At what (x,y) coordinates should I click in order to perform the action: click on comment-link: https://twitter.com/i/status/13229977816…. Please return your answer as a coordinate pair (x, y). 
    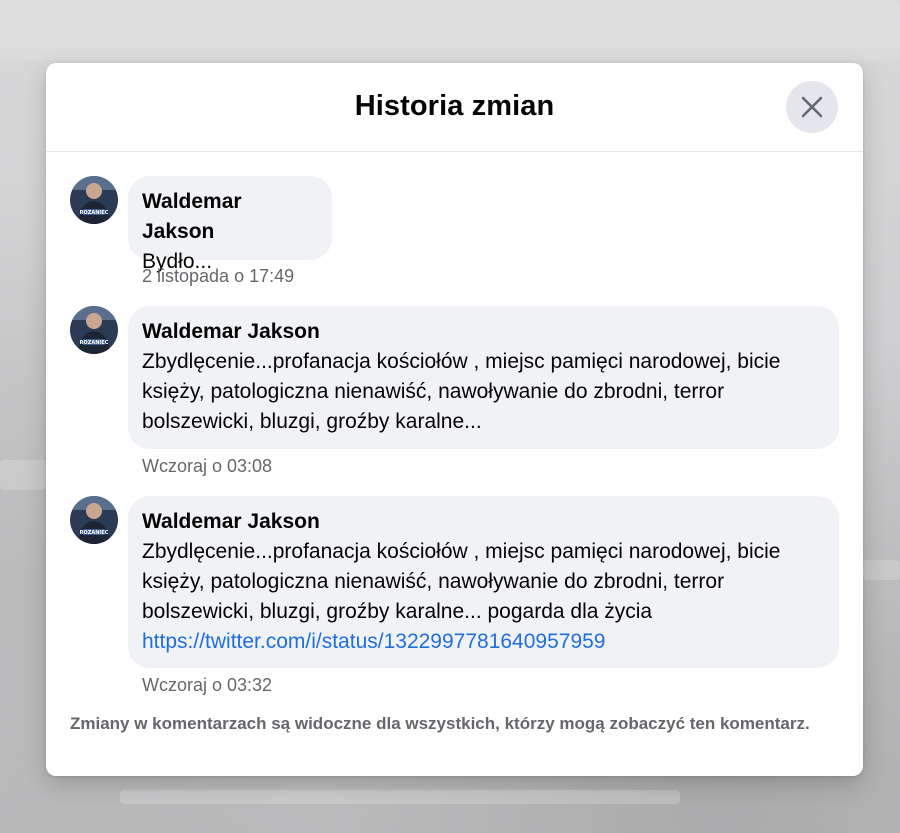
    Looking at the image, I should click on (481, 642).